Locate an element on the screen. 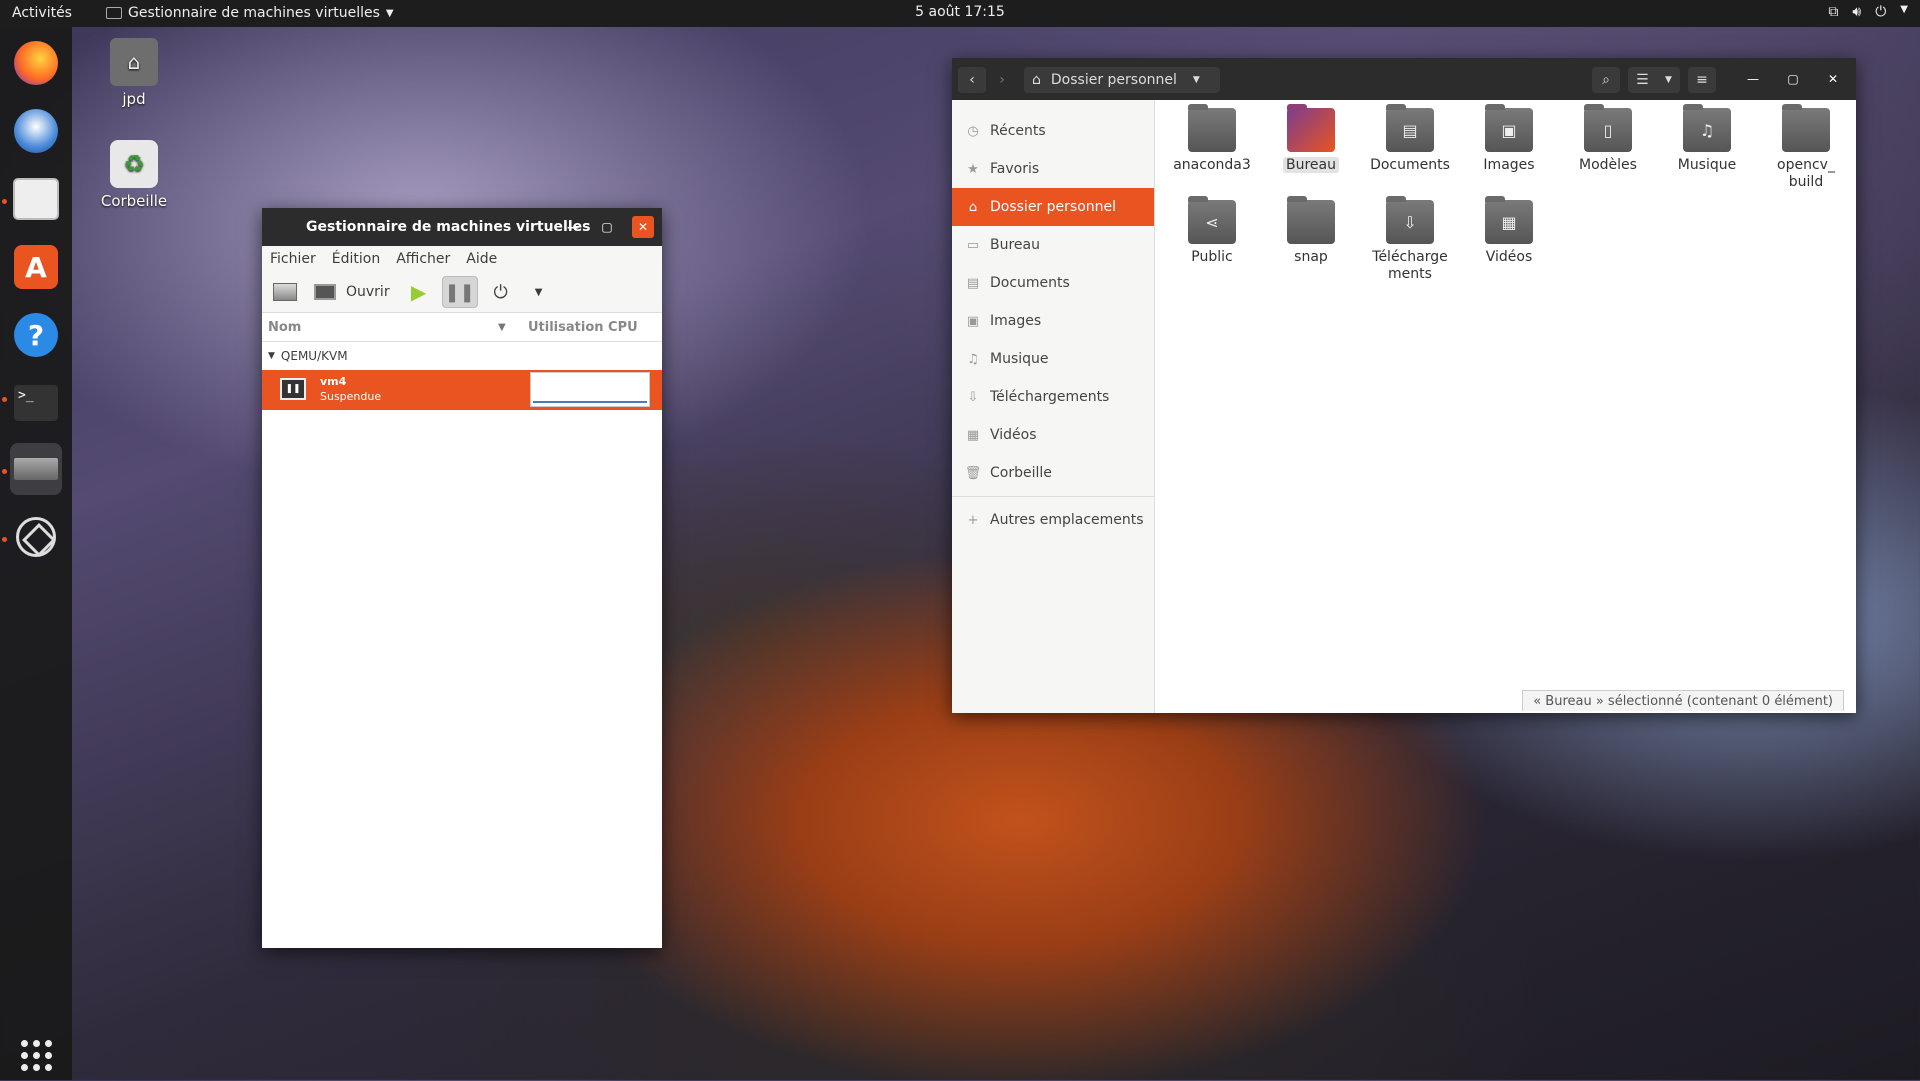 This screenshot has width=1920, height=1081. files-launcher is located at coordinates (36, 199).